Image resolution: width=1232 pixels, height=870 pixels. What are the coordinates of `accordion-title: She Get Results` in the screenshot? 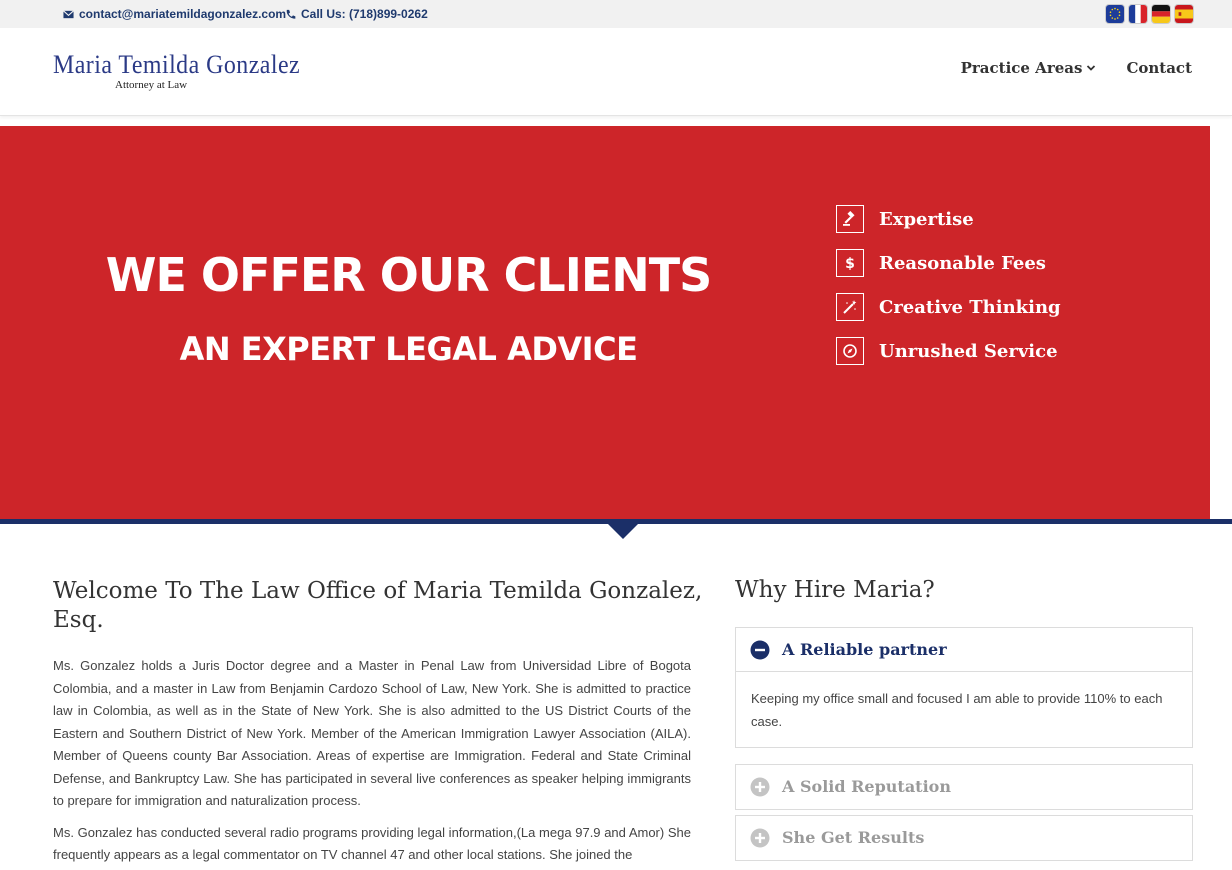 It's located at (853, 837).